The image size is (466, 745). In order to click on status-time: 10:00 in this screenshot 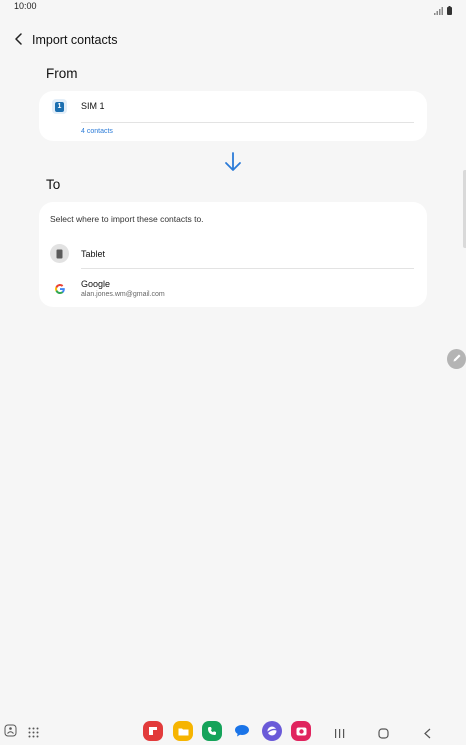, I will do `click(25, 6)`.